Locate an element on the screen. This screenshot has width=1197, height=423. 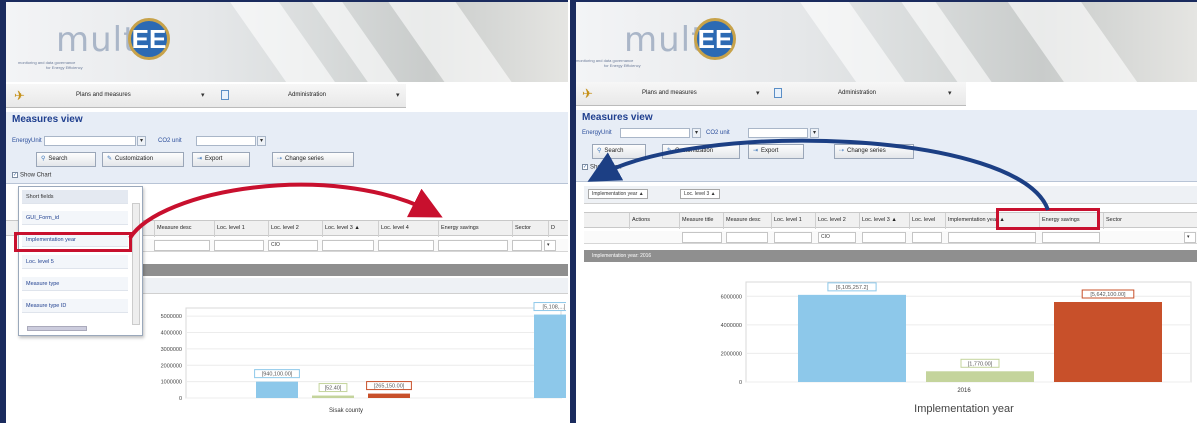
blue-arrow is located at coordinates (818, 174).